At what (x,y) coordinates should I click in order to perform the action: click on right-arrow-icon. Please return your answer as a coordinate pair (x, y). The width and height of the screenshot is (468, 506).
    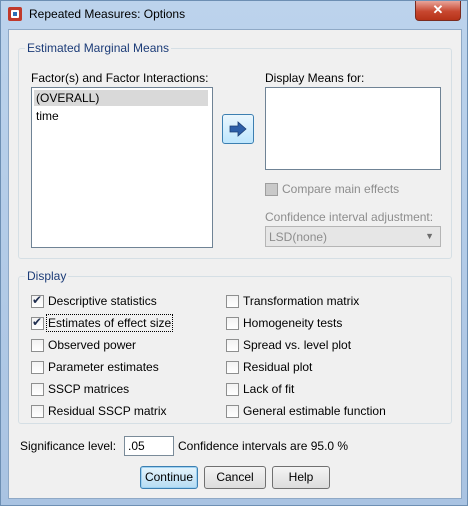
    Looking at the image, I should click on (238, 129).